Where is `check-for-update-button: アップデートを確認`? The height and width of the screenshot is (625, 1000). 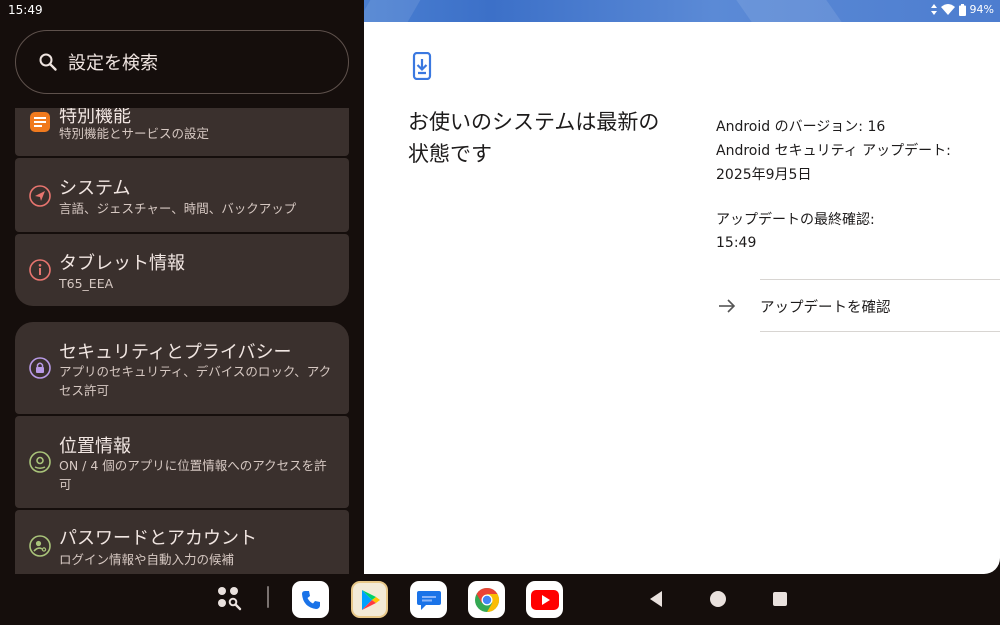 check-for-update-button: アップデートを確認 is located at coordinates (858, 306).